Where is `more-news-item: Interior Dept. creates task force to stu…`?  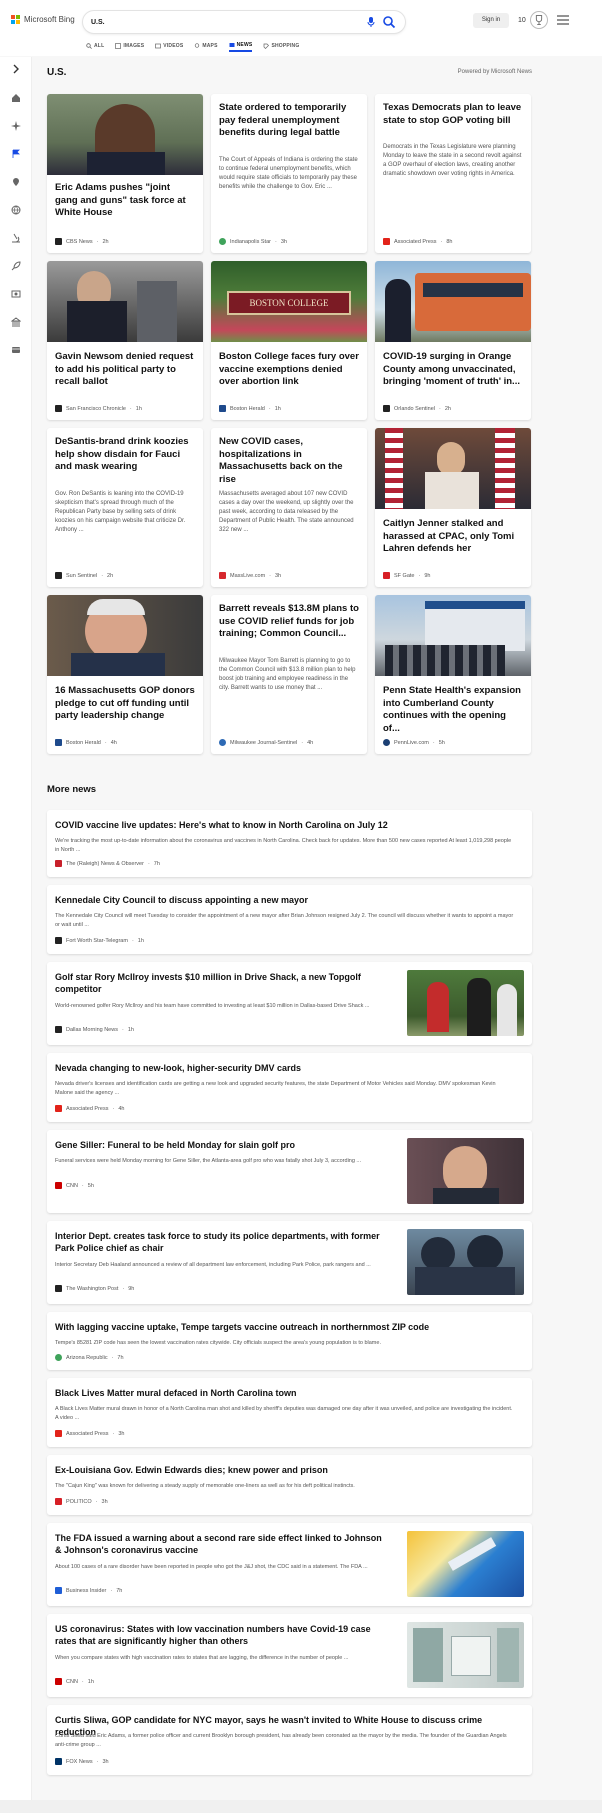
more-news-item: Interior Dept. creates task force to stu… is located at coordinates (289, 1262).